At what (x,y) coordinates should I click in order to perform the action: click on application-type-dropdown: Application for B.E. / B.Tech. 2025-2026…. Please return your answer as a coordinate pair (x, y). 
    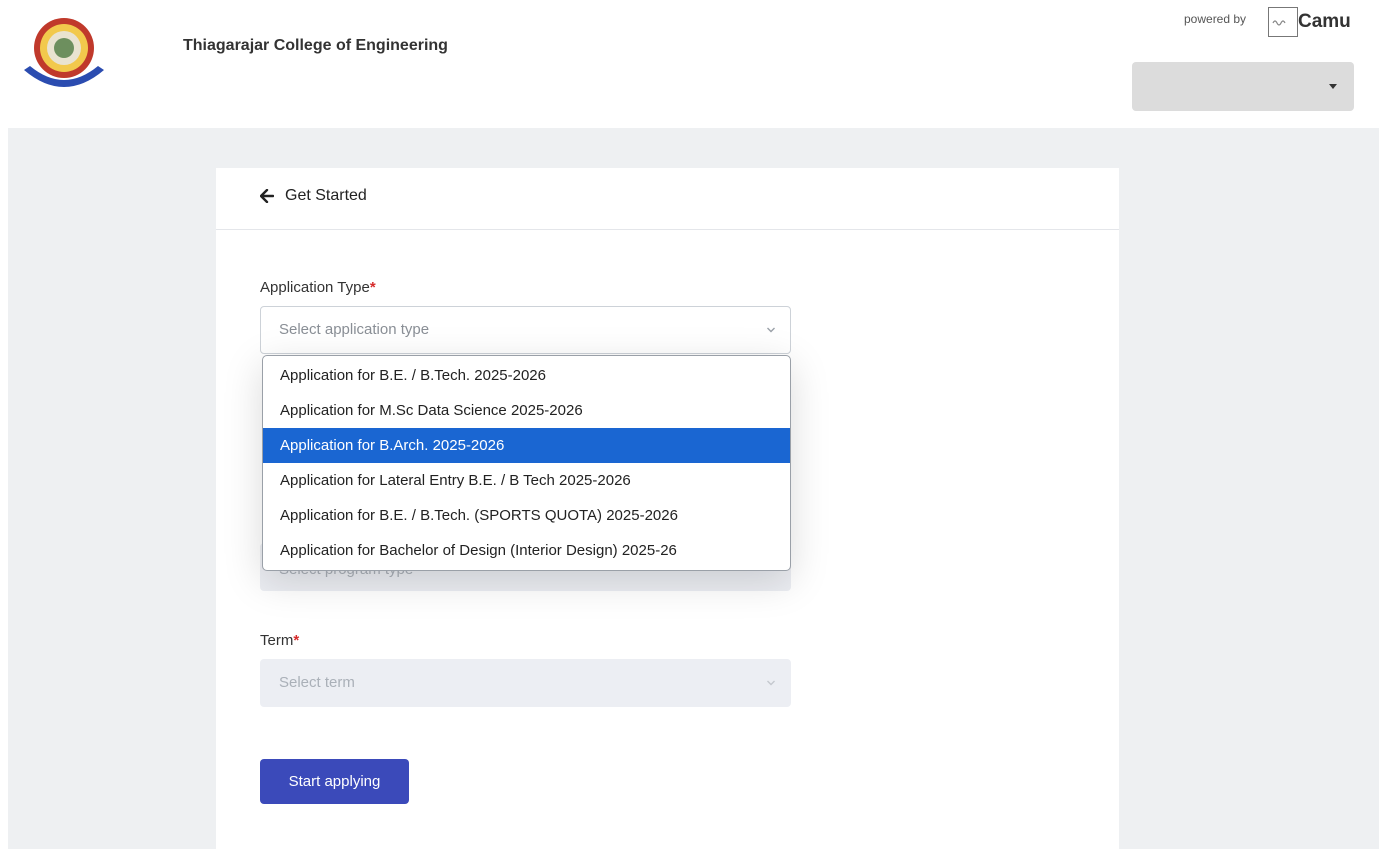
    Looking at the image, I should click on (526, 463).